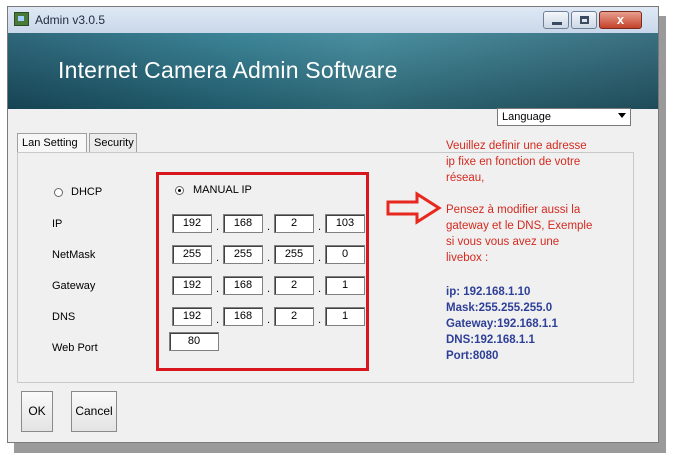  What do you see at coordinates (557, 23) in the screenshot?
I see `minimize-icon` at bounding box center [557, 23].